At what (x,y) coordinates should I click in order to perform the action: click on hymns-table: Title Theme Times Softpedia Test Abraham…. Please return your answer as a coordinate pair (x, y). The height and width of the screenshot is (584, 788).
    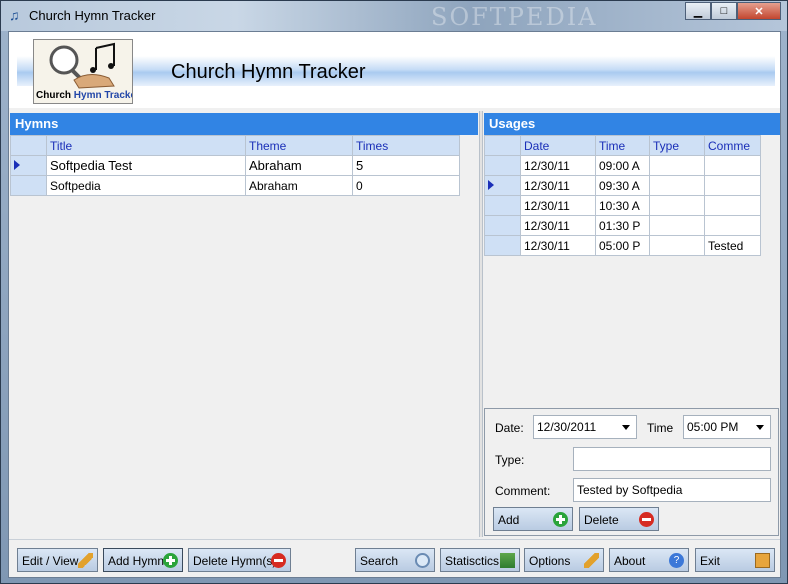
    Looking at the image, I should click on (235, 165).